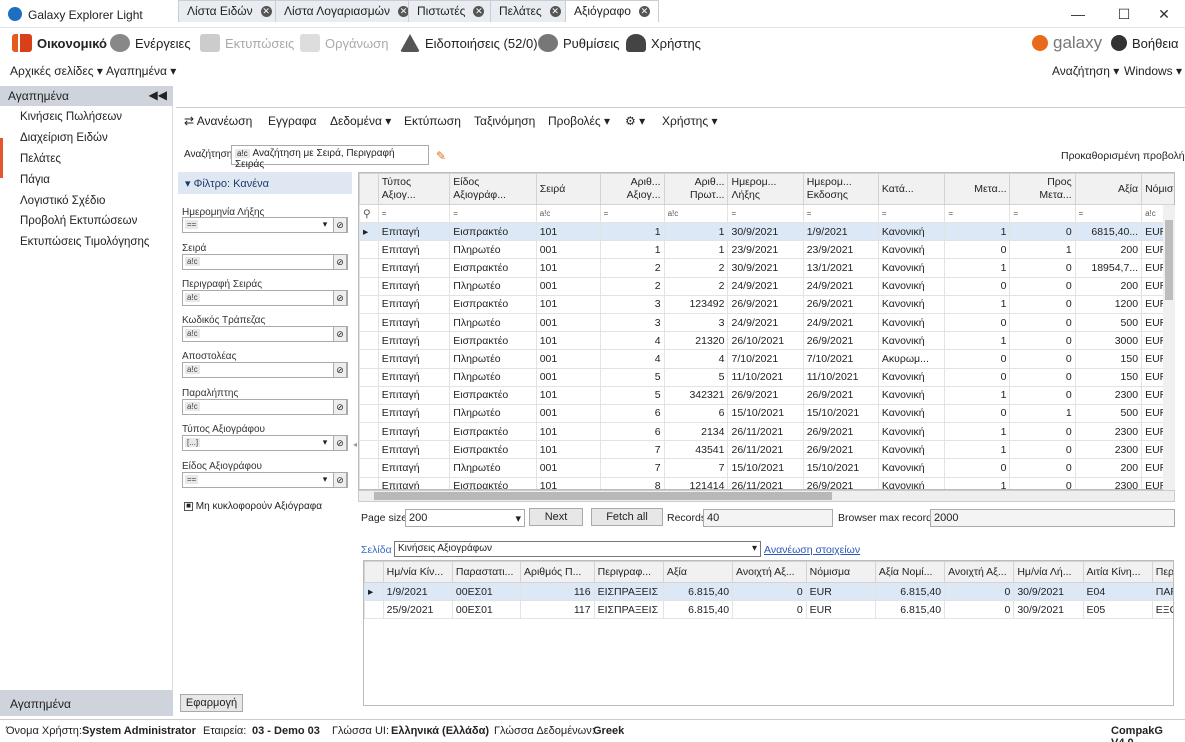 This screenshot has width=1185, height=742. I want to click on sidebar-footer: Αγαπημένα, so click(86, 703).